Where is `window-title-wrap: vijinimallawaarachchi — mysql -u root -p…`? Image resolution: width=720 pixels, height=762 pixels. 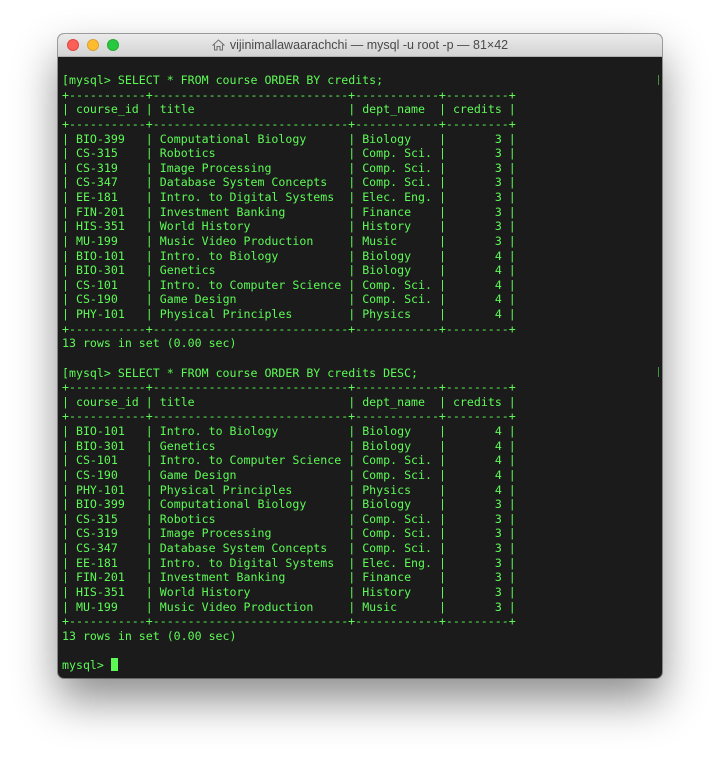 window-title-wrap: vijinimallawaarachchi — mysql -u root -p… is located at coordinates (360, 45).